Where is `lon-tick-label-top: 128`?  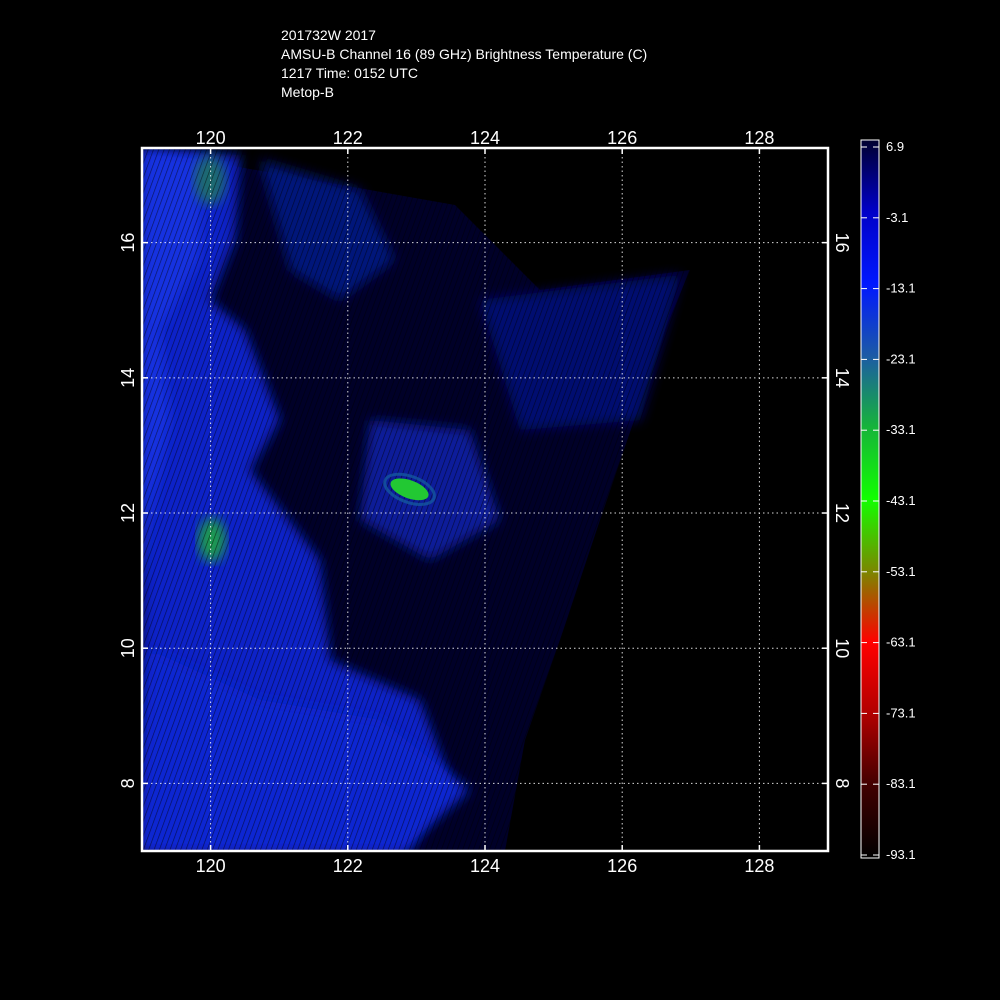
lon-tick-label-top: 128 is located at coordinates (759, 138).